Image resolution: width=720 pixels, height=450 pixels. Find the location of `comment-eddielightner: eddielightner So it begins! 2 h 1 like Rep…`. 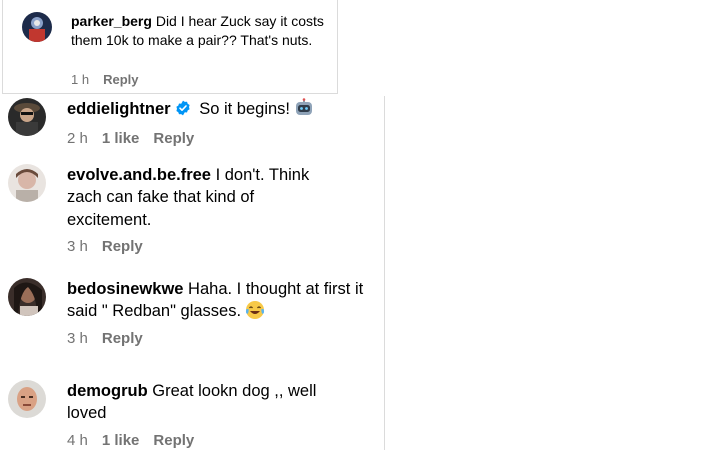

comment-eddielightner: eddielightner So it begins! 2 h 1 like Rep… is located at coordinates (192, 126).